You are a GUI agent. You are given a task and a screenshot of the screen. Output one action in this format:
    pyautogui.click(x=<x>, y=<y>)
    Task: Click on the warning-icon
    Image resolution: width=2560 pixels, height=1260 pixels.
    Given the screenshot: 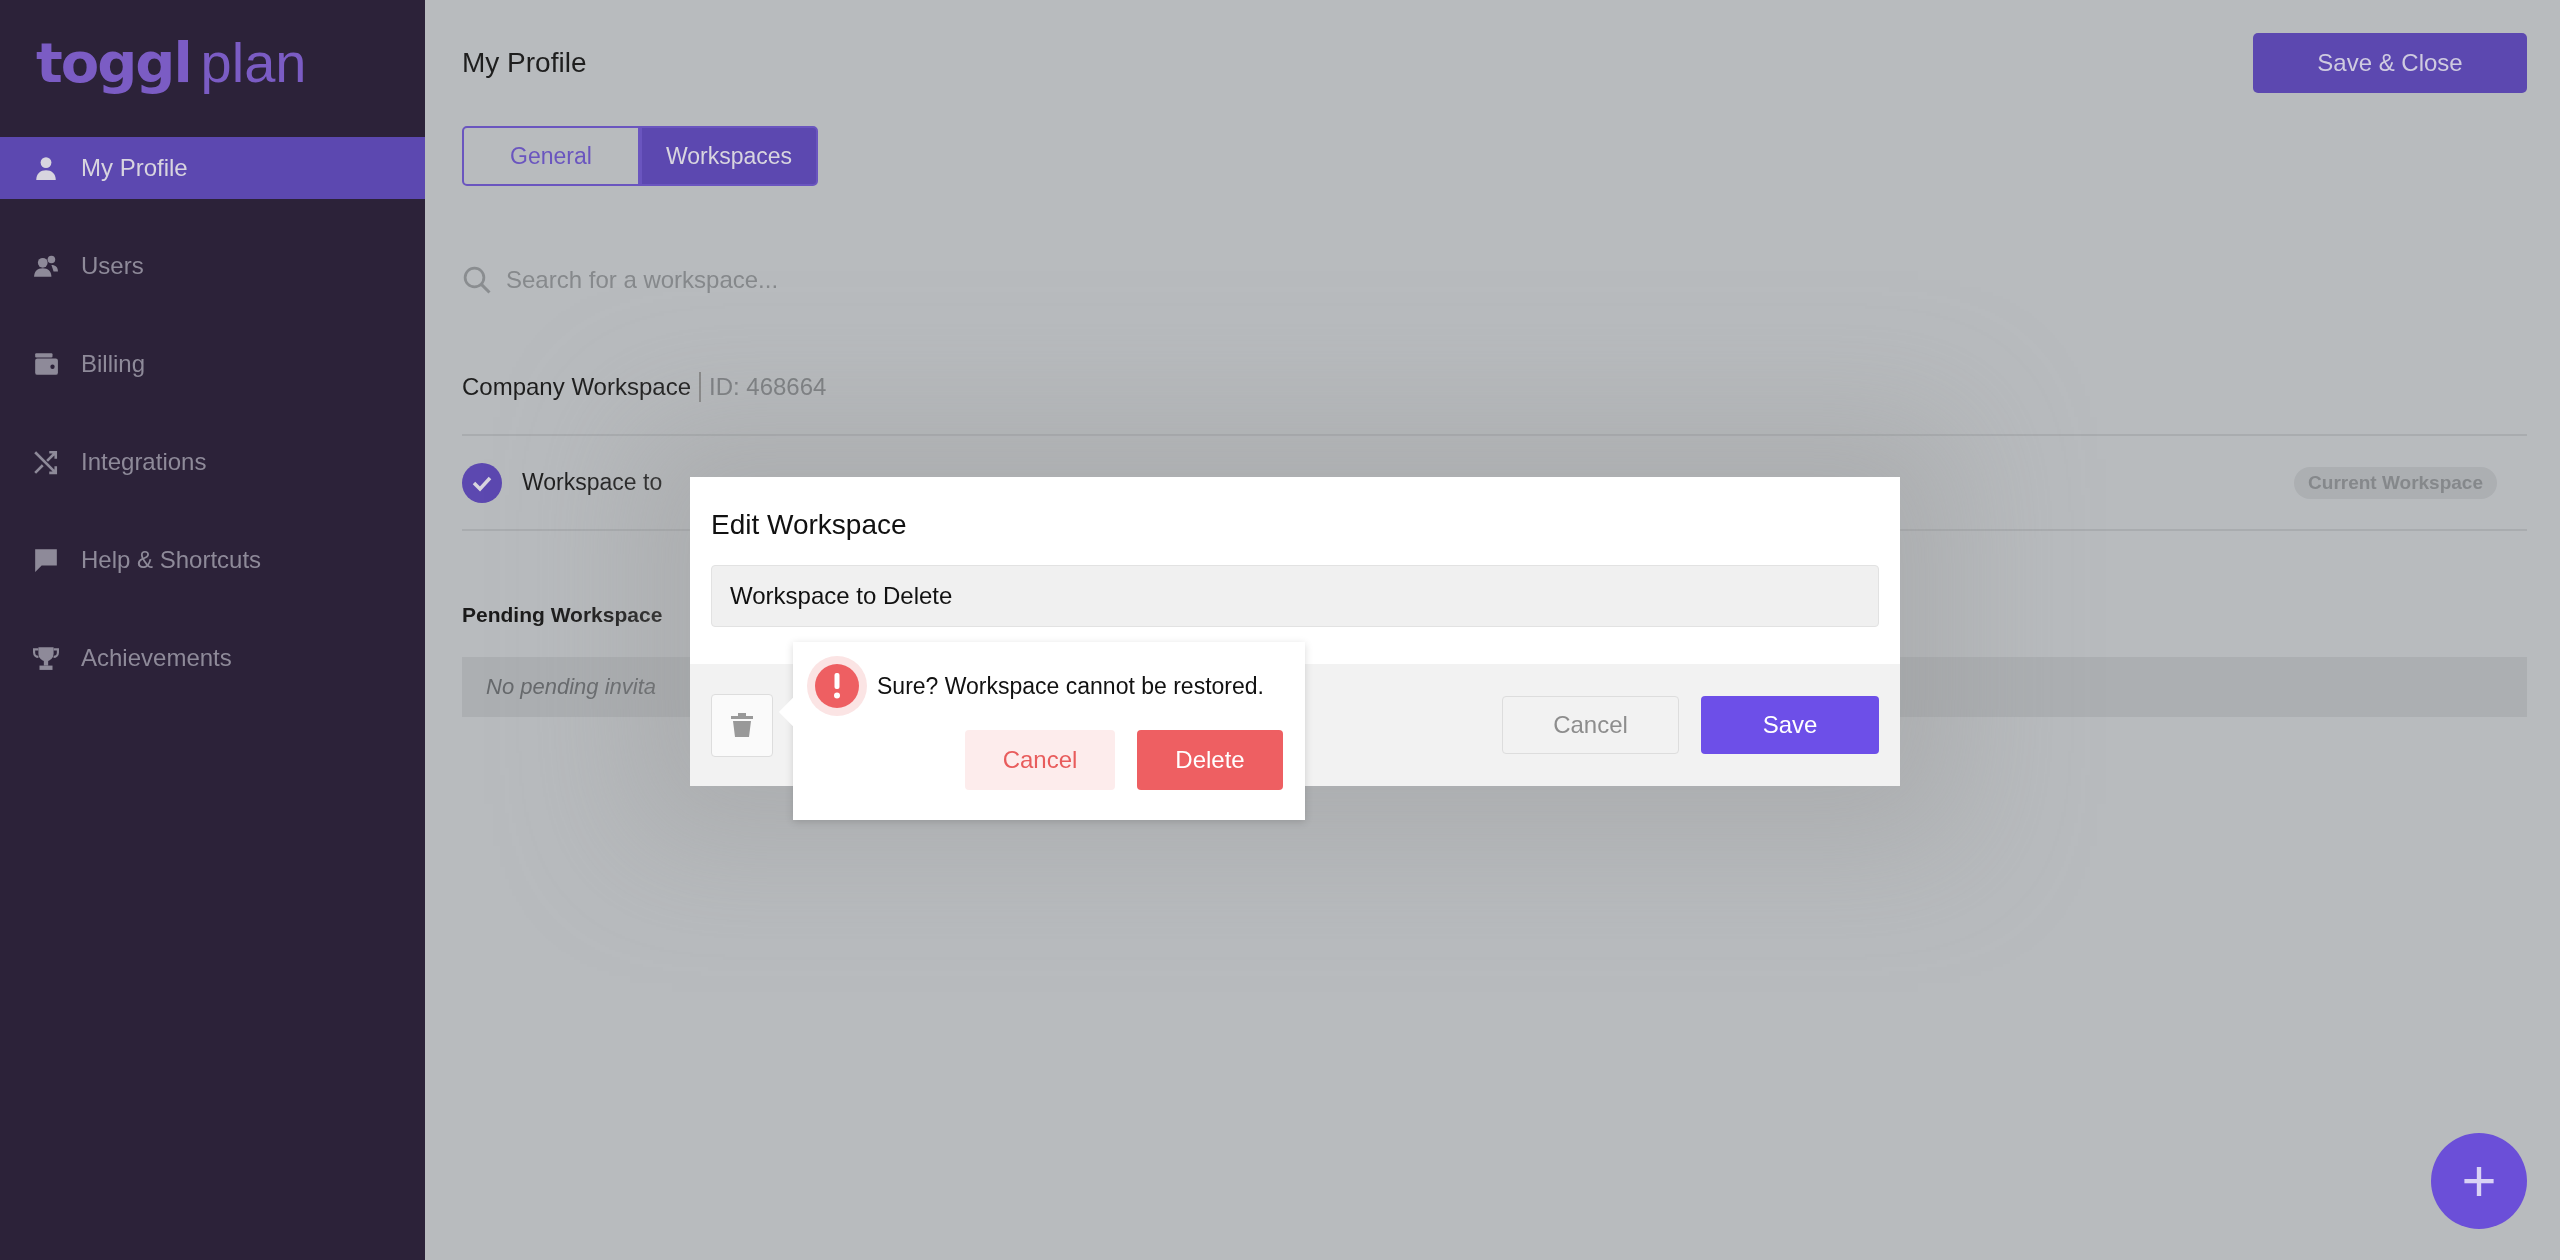 What is the action you would take?
    pyautogui.click(x=837, y=686)
    